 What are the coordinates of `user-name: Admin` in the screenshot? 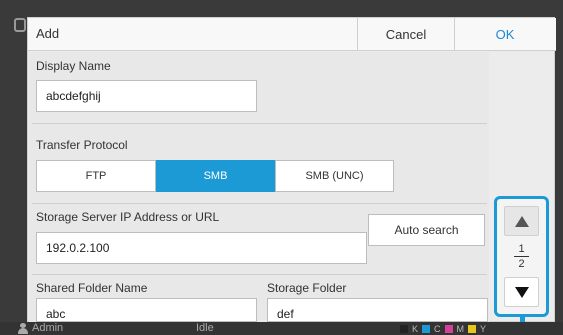 It's located at (48, 328).